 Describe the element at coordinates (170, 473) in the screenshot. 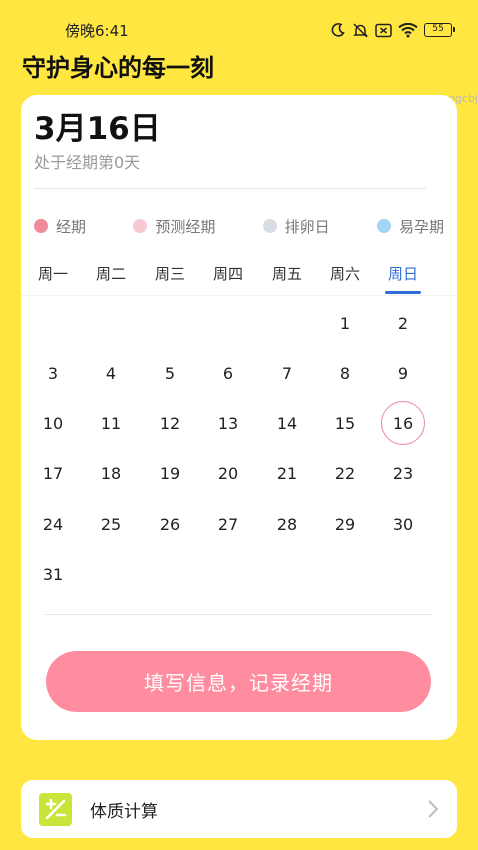

I see `calendar-day: 19` at that location.